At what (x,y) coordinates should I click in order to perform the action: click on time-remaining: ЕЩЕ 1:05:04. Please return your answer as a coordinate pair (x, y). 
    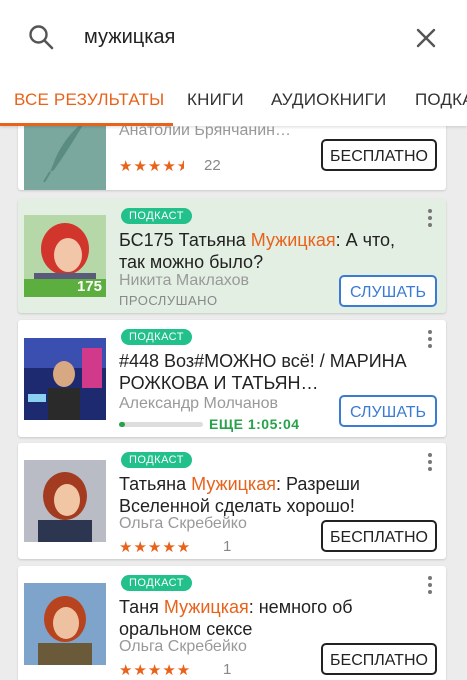
    Looking at the image, I should click on (254, 424).